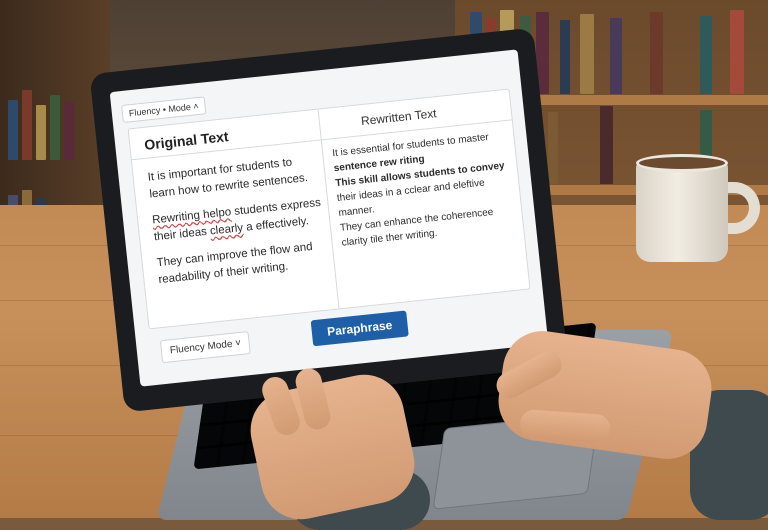 This screenshot has width=768, height=530. What do you see at coordinates (682, 163) in the screenshot?
I see `coffee-surface` at bounding box center [682, 163].